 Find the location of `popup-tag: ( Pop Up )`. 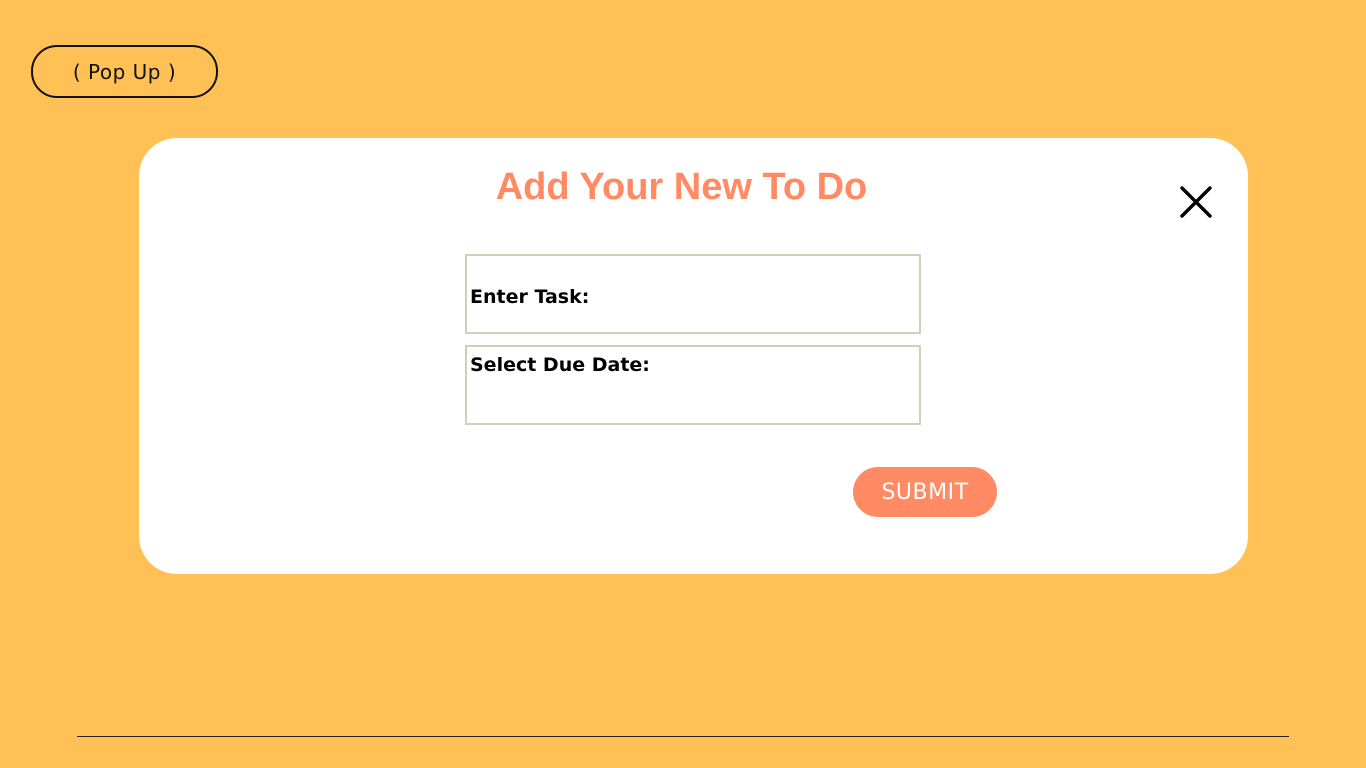

popup-tag: ( Pop Up ) is located at coordinates (124, 71).